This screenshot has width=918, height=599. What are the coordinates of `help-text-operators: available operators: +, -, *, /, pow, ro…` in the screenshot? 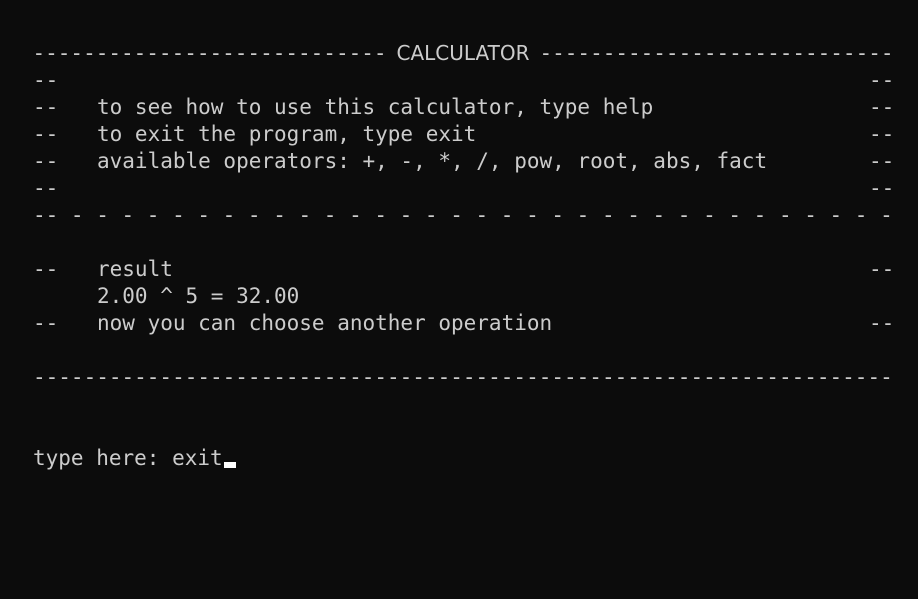 It's located at (432, 161).